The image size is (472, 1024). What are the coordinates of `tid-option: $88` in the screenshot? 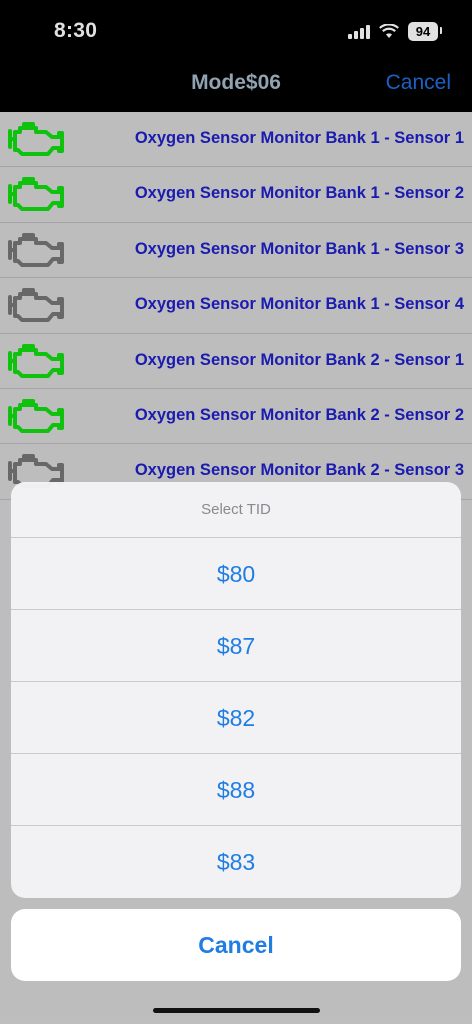 It's located at (236, 790).